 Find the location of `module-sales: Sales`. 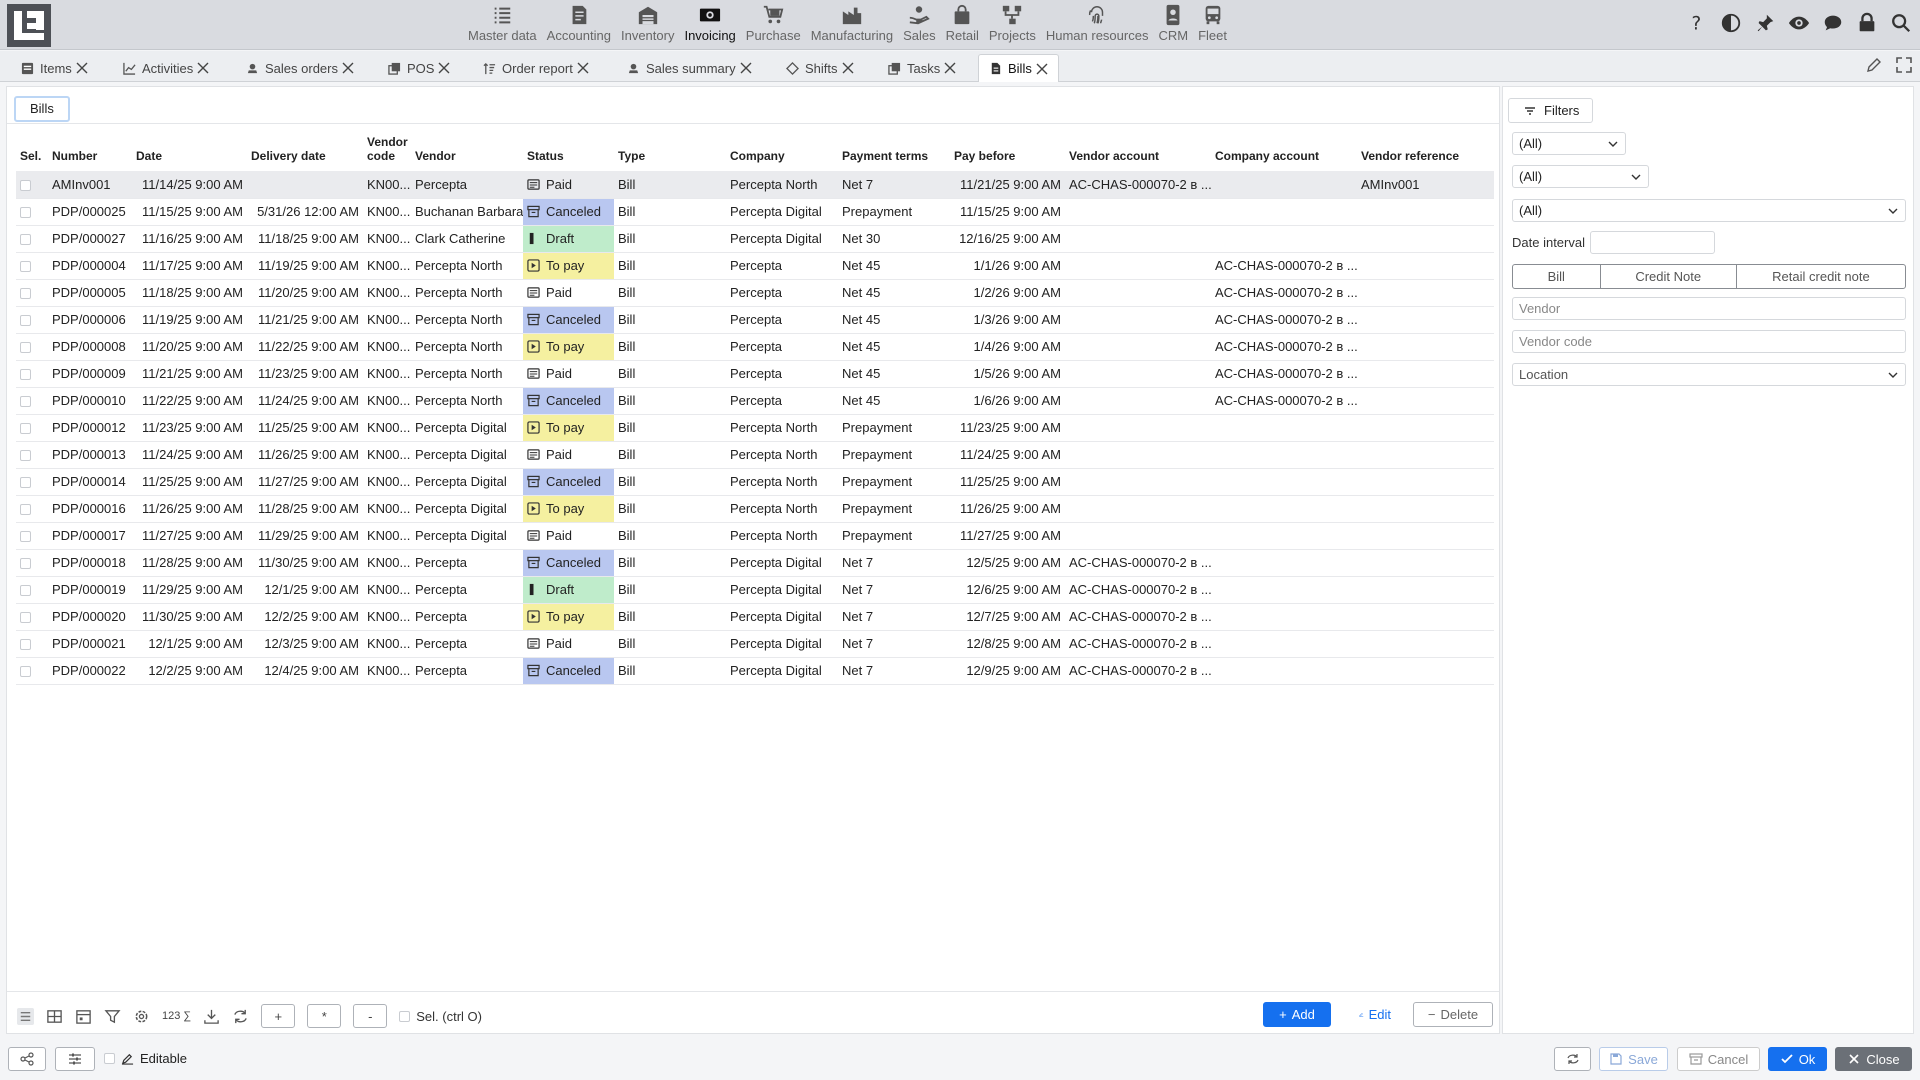

module-sales: Sales is located at coordinates (919, 25).